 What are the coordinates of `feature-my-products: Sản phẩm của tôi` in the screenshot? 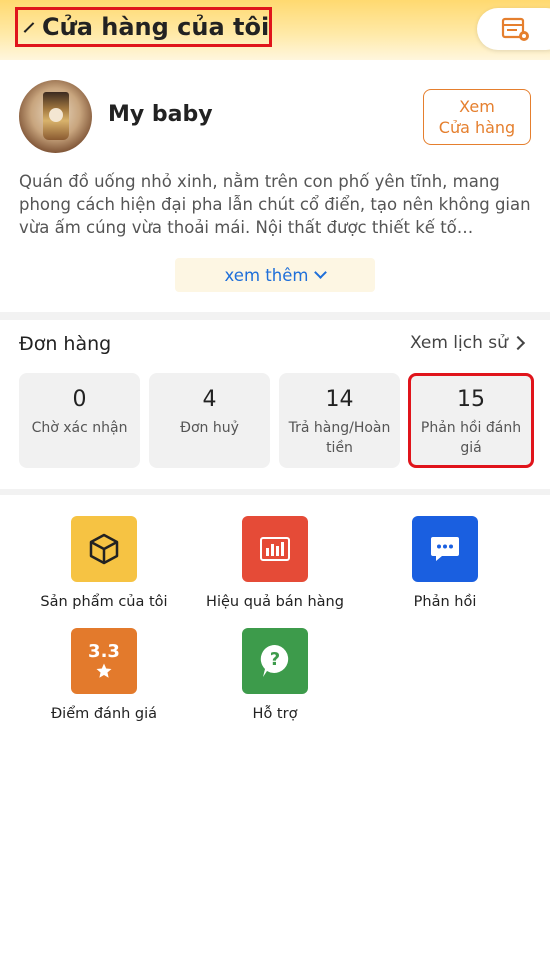 It's located at (104, 563).